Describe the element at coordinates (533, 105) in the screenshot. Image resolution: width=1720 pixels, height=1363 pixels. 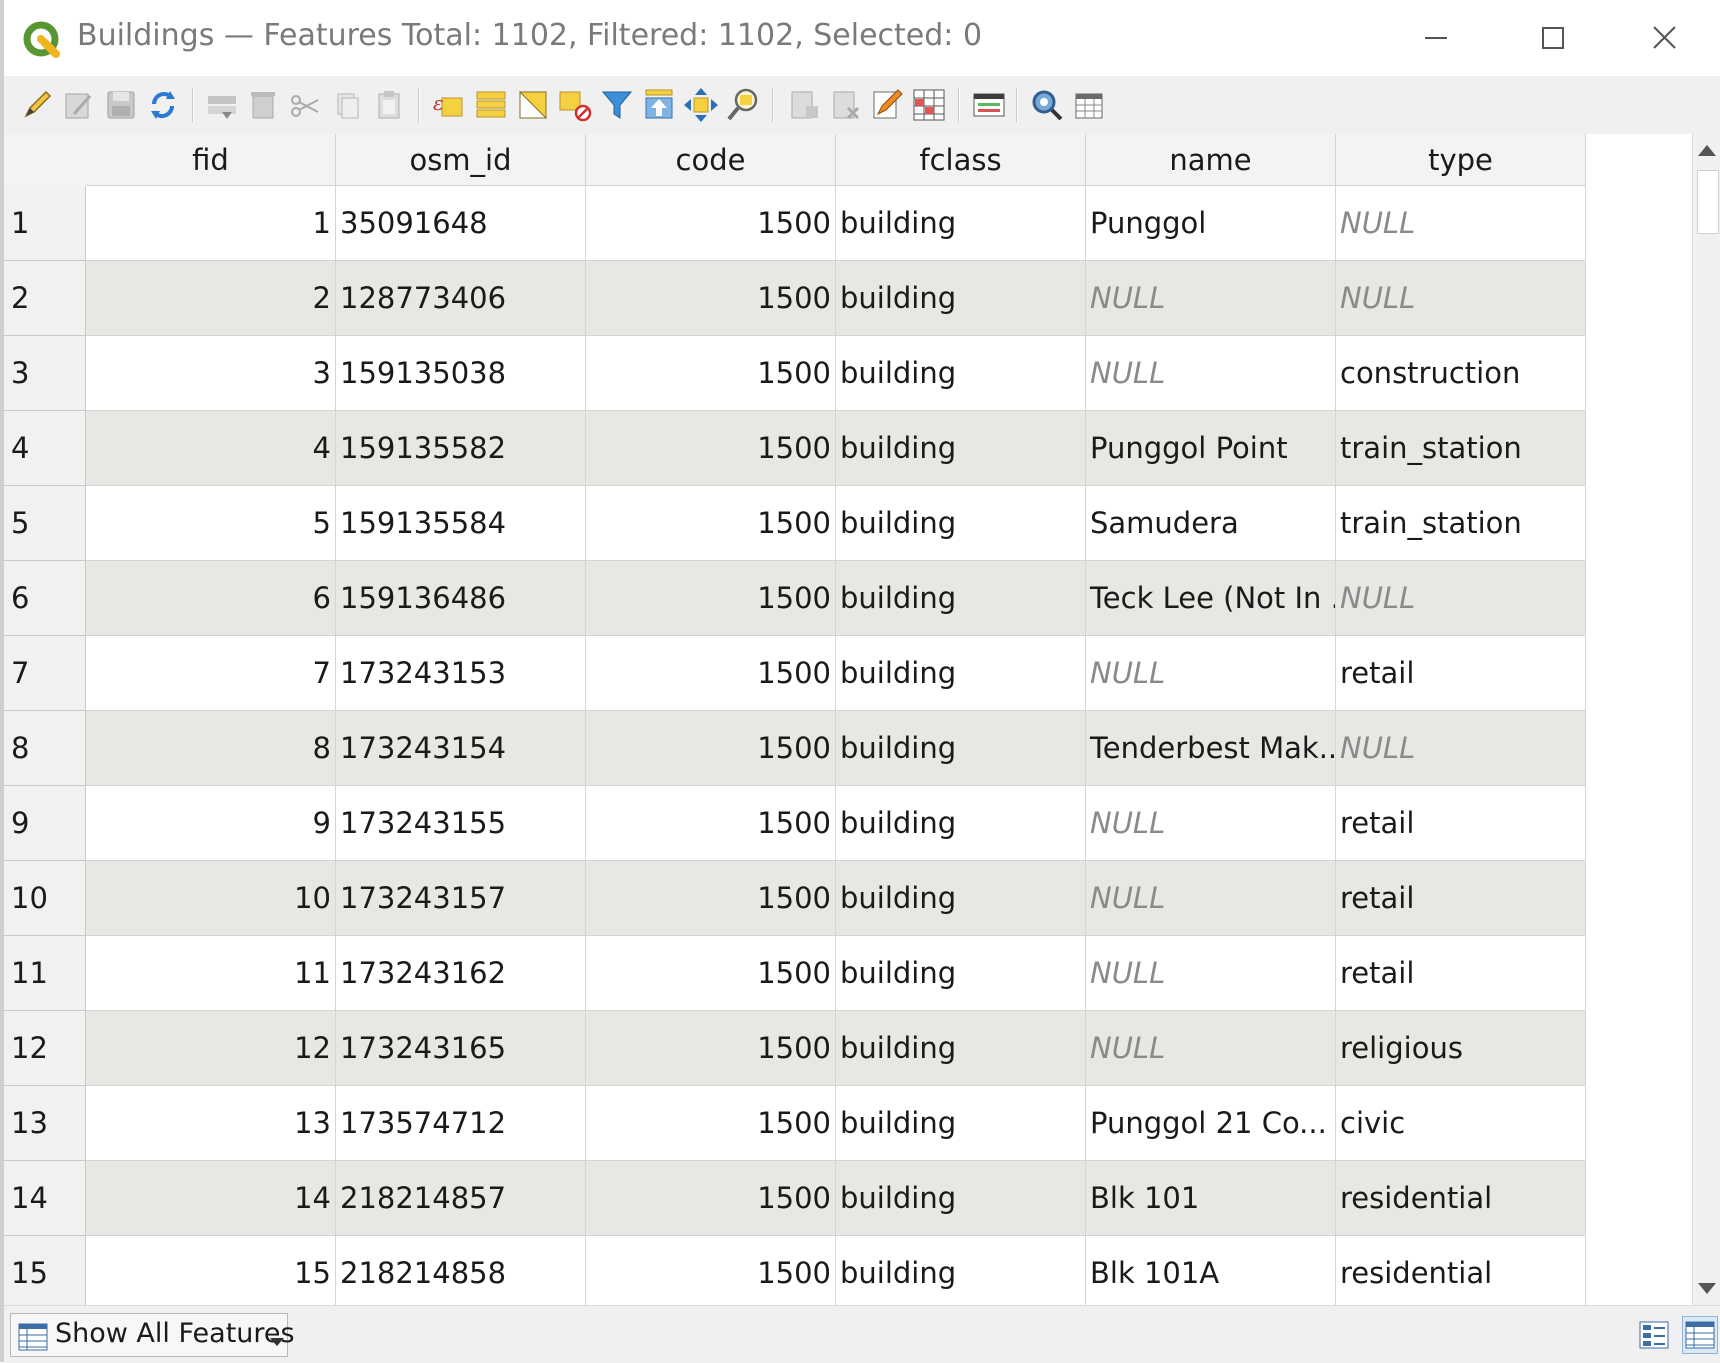
I see `invert-selection-button` at that location.